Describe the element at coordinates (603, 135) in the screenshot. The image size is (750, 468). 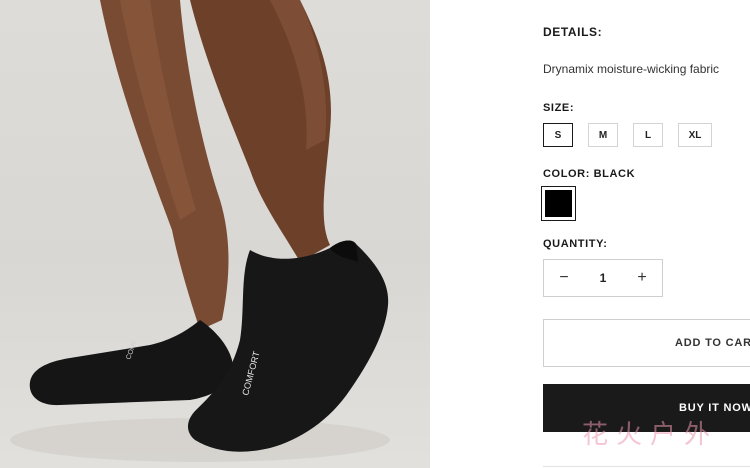
I see `size-option-m: M` at that location.